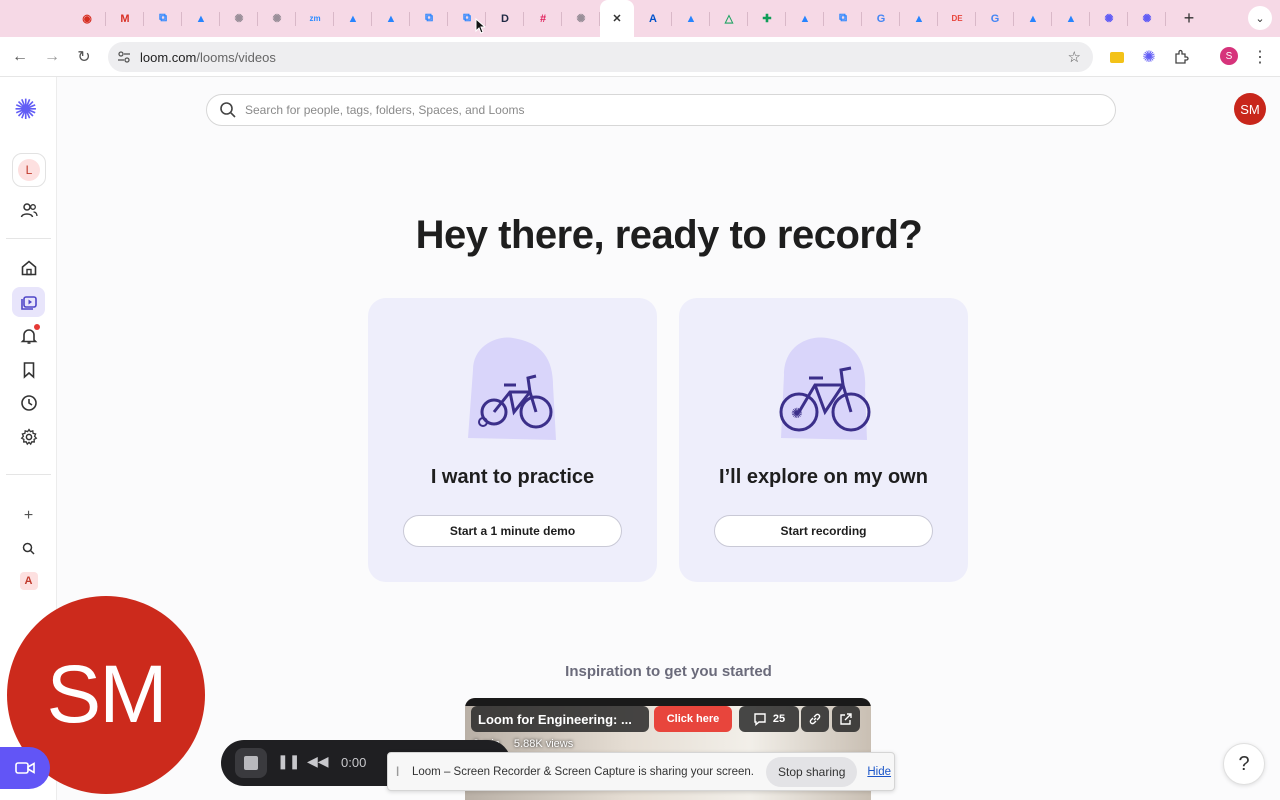 This screenshot has width=1280, height=800. I want to click on stop-recording-button, so click(251, 763).